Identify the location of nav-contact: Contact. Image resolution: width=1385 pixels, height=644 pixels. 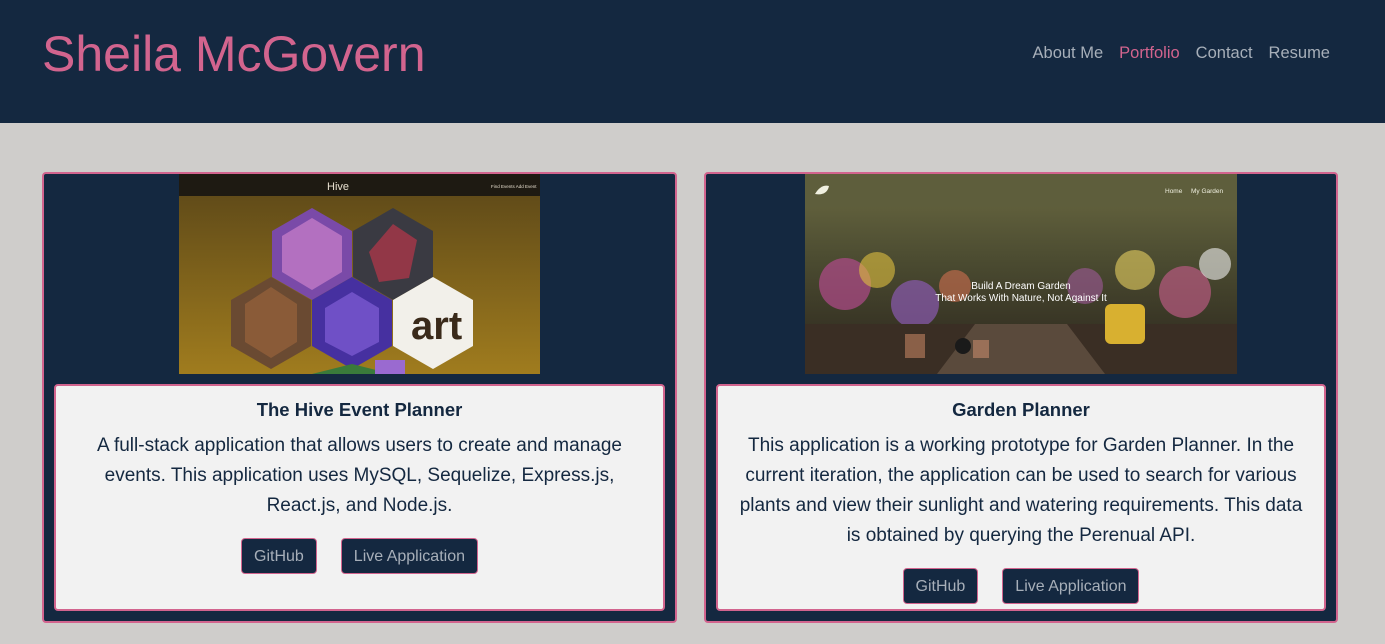
(1224, 53).